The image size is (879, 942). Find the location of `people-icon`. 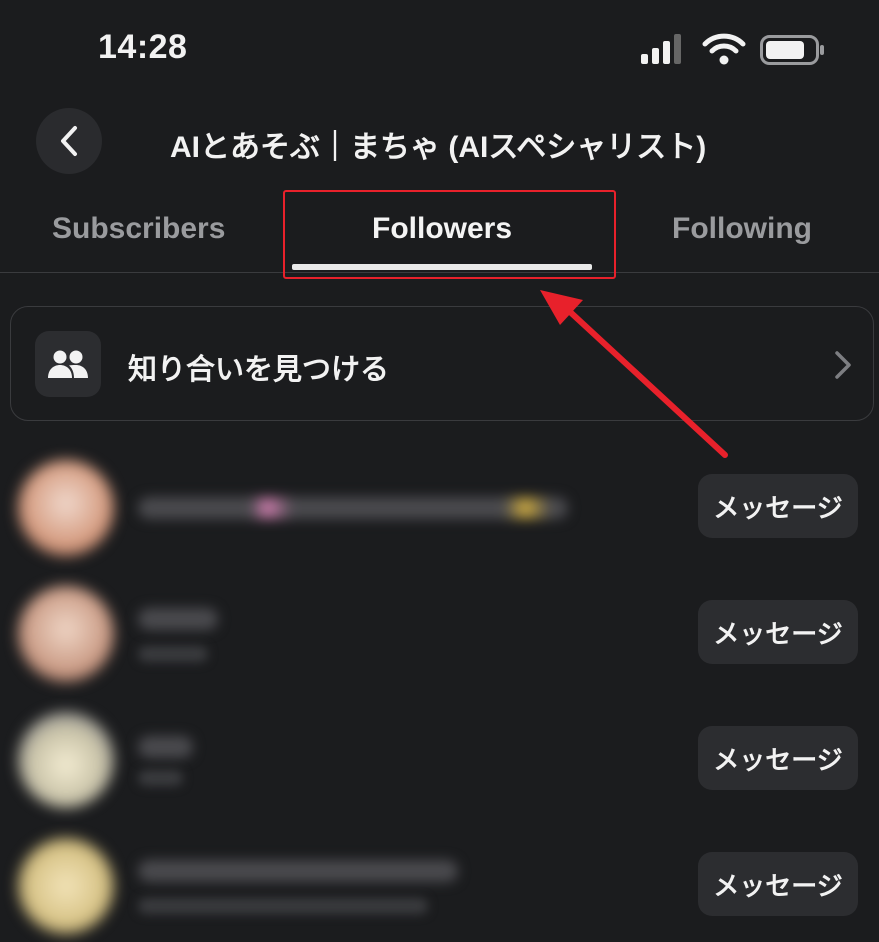

people-icon is located at coordinates (68, 364).